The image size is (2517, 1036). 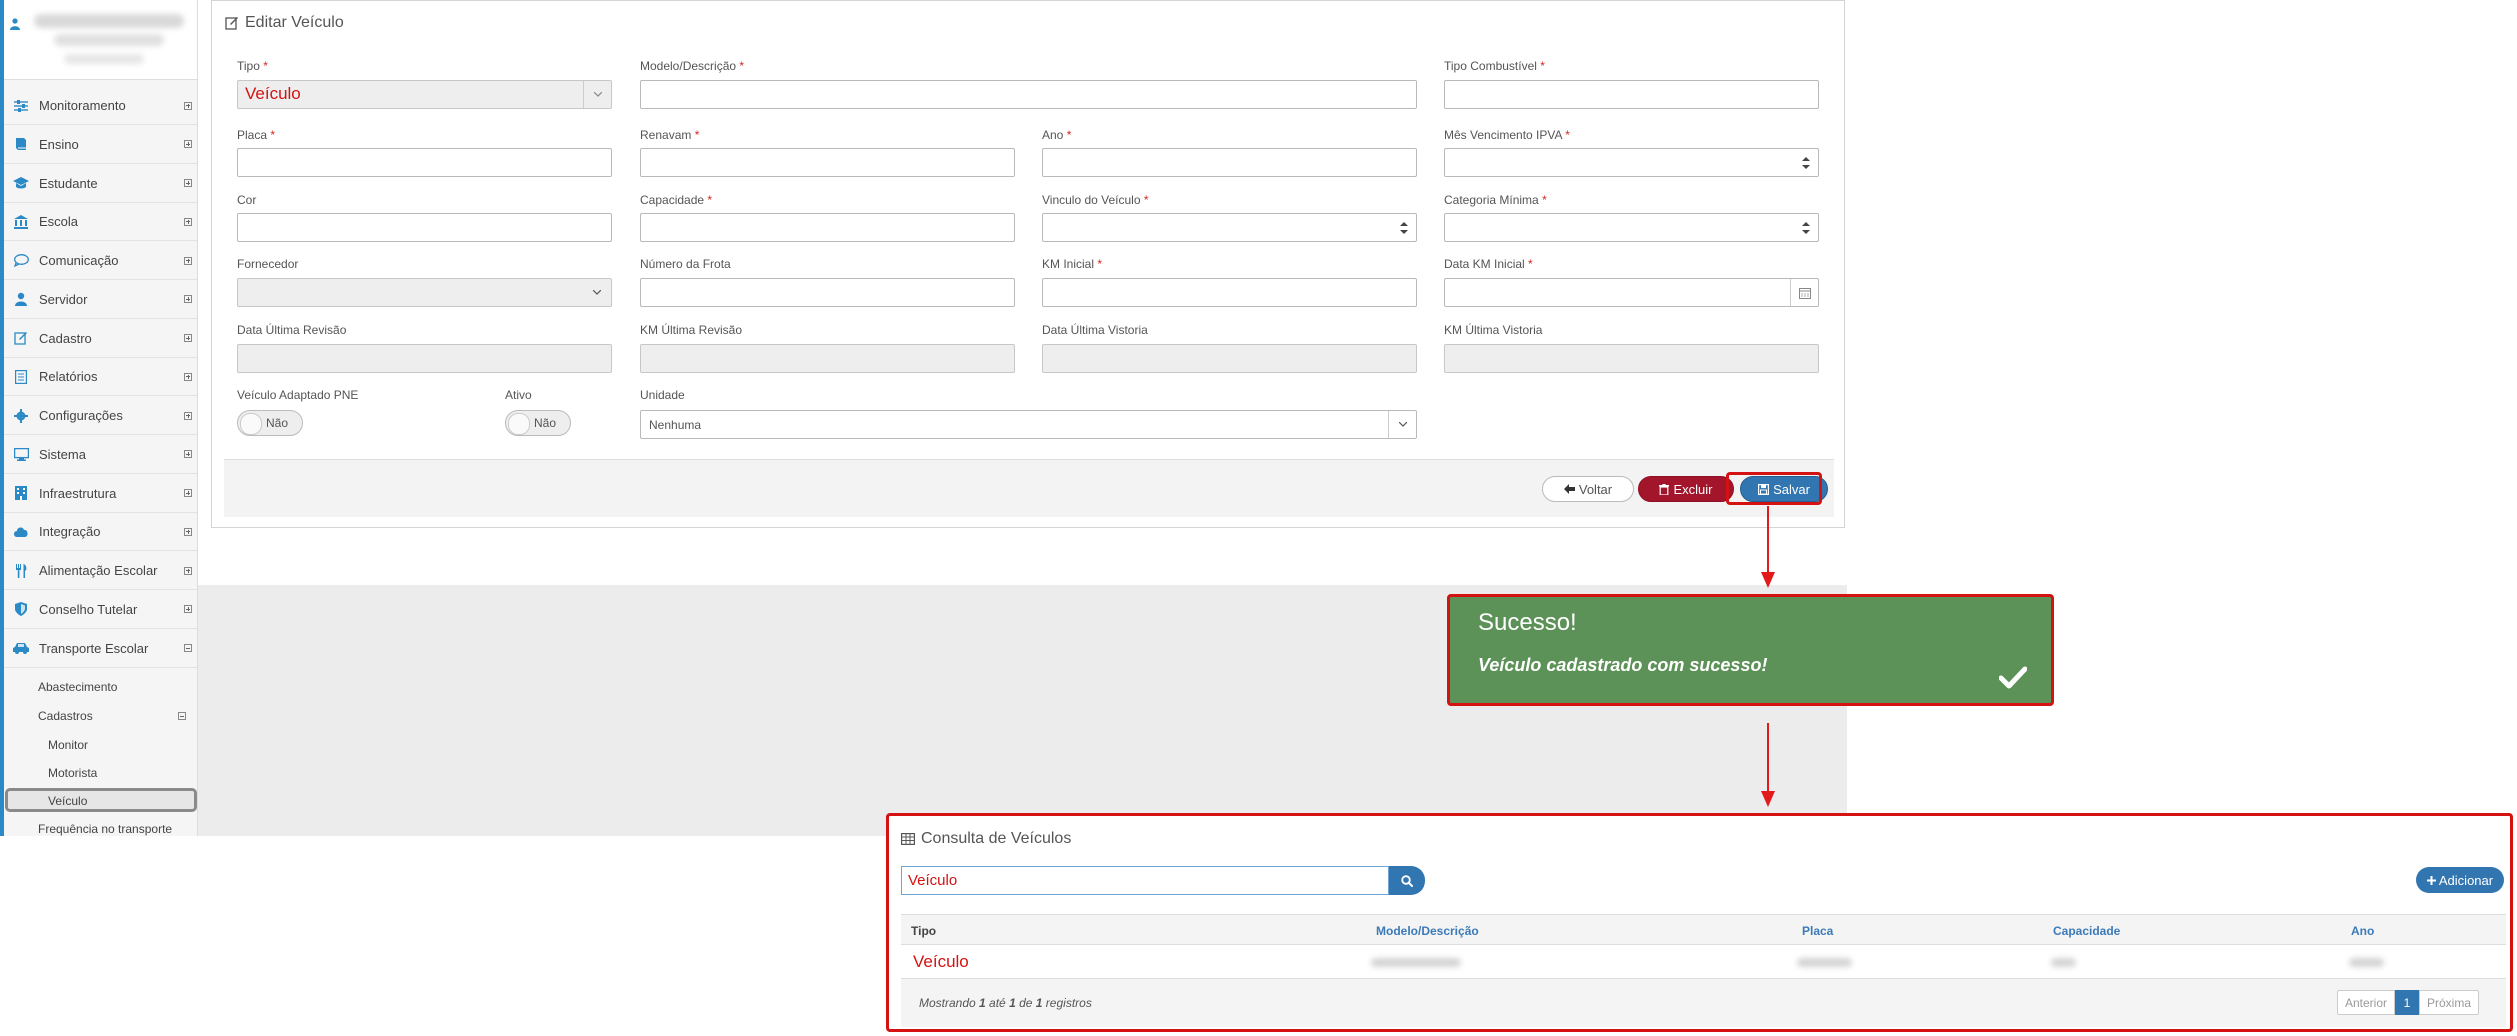 What do you see at coordinates (100, 377) in the screenshot?
I see `sidebar-item-relatorios: Relatórios` at bounding box center [100, 377].